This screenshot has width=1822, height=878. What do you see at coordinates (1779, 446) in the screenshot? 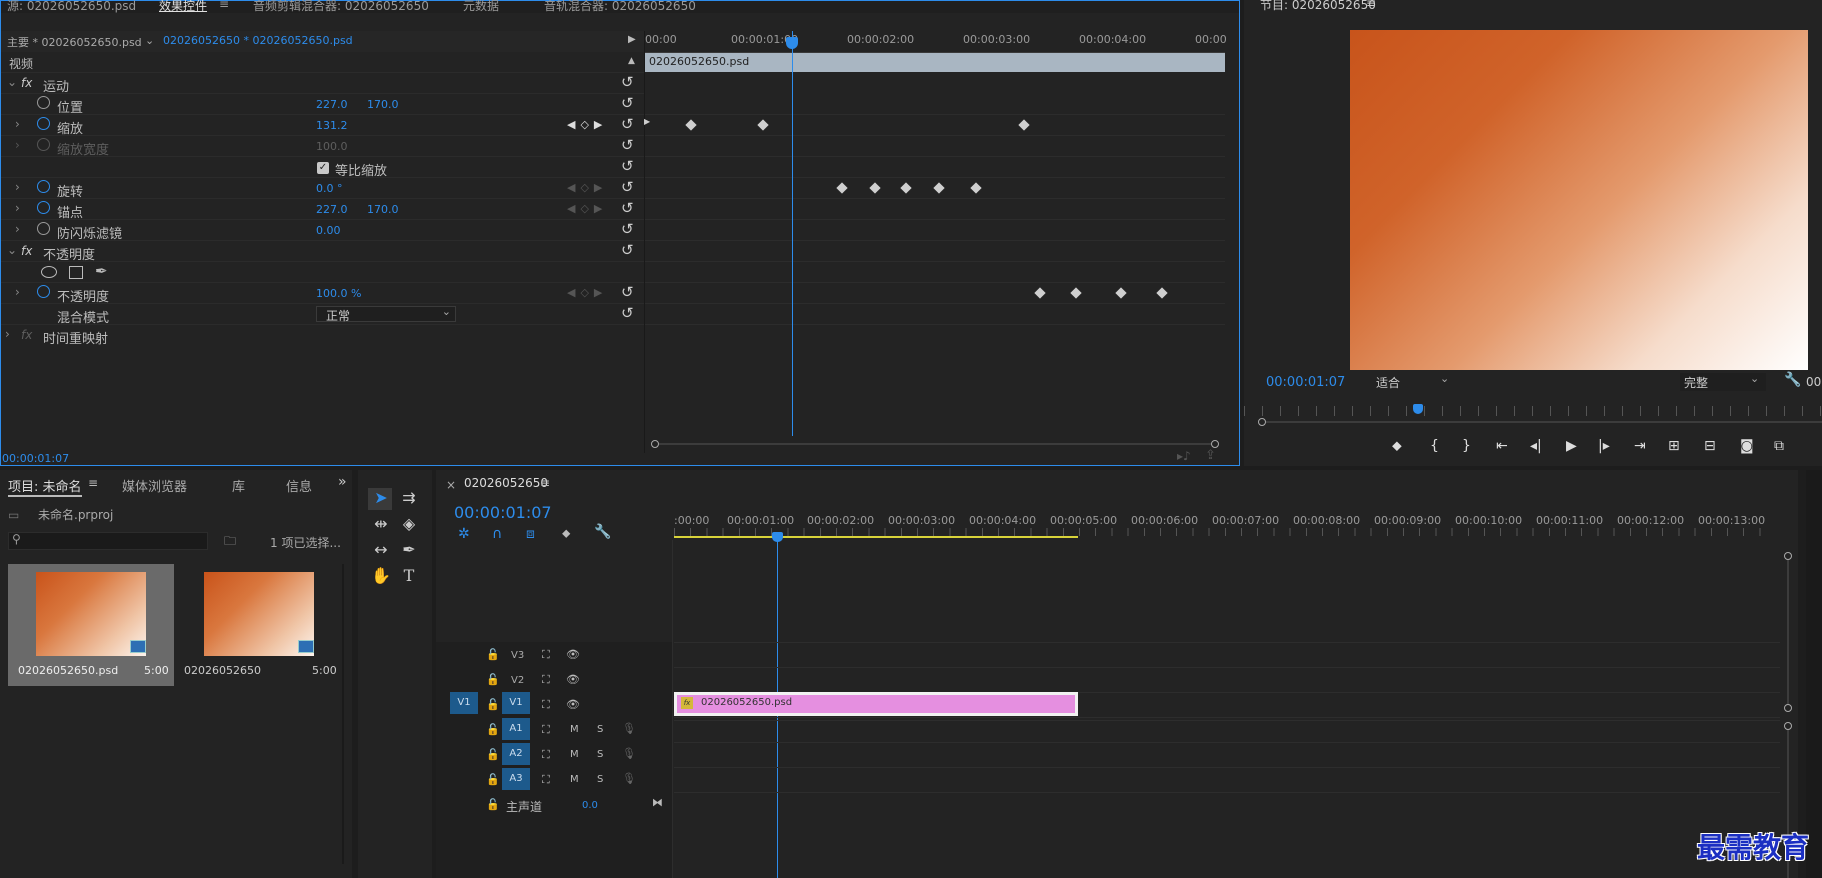
I see `button-editor-icon: ⧉` at bounding box center [1779, 446].